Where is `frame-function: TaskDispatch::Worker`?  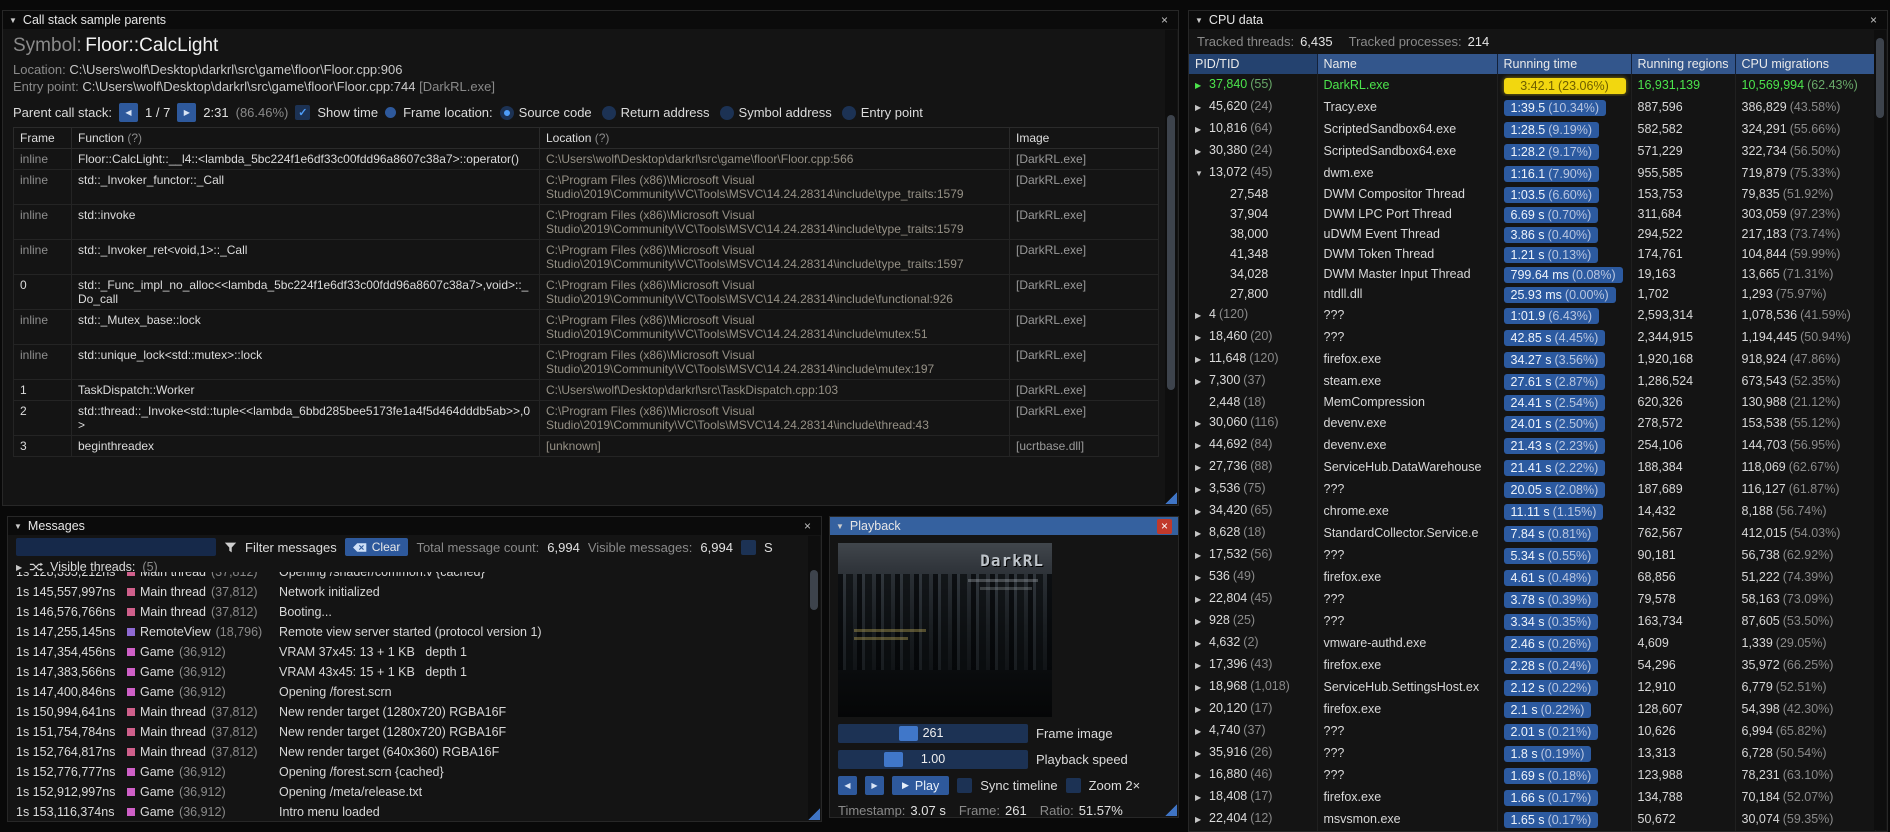 frame-function: TaskDispatch::Worker is located at coordinates (305, 390).